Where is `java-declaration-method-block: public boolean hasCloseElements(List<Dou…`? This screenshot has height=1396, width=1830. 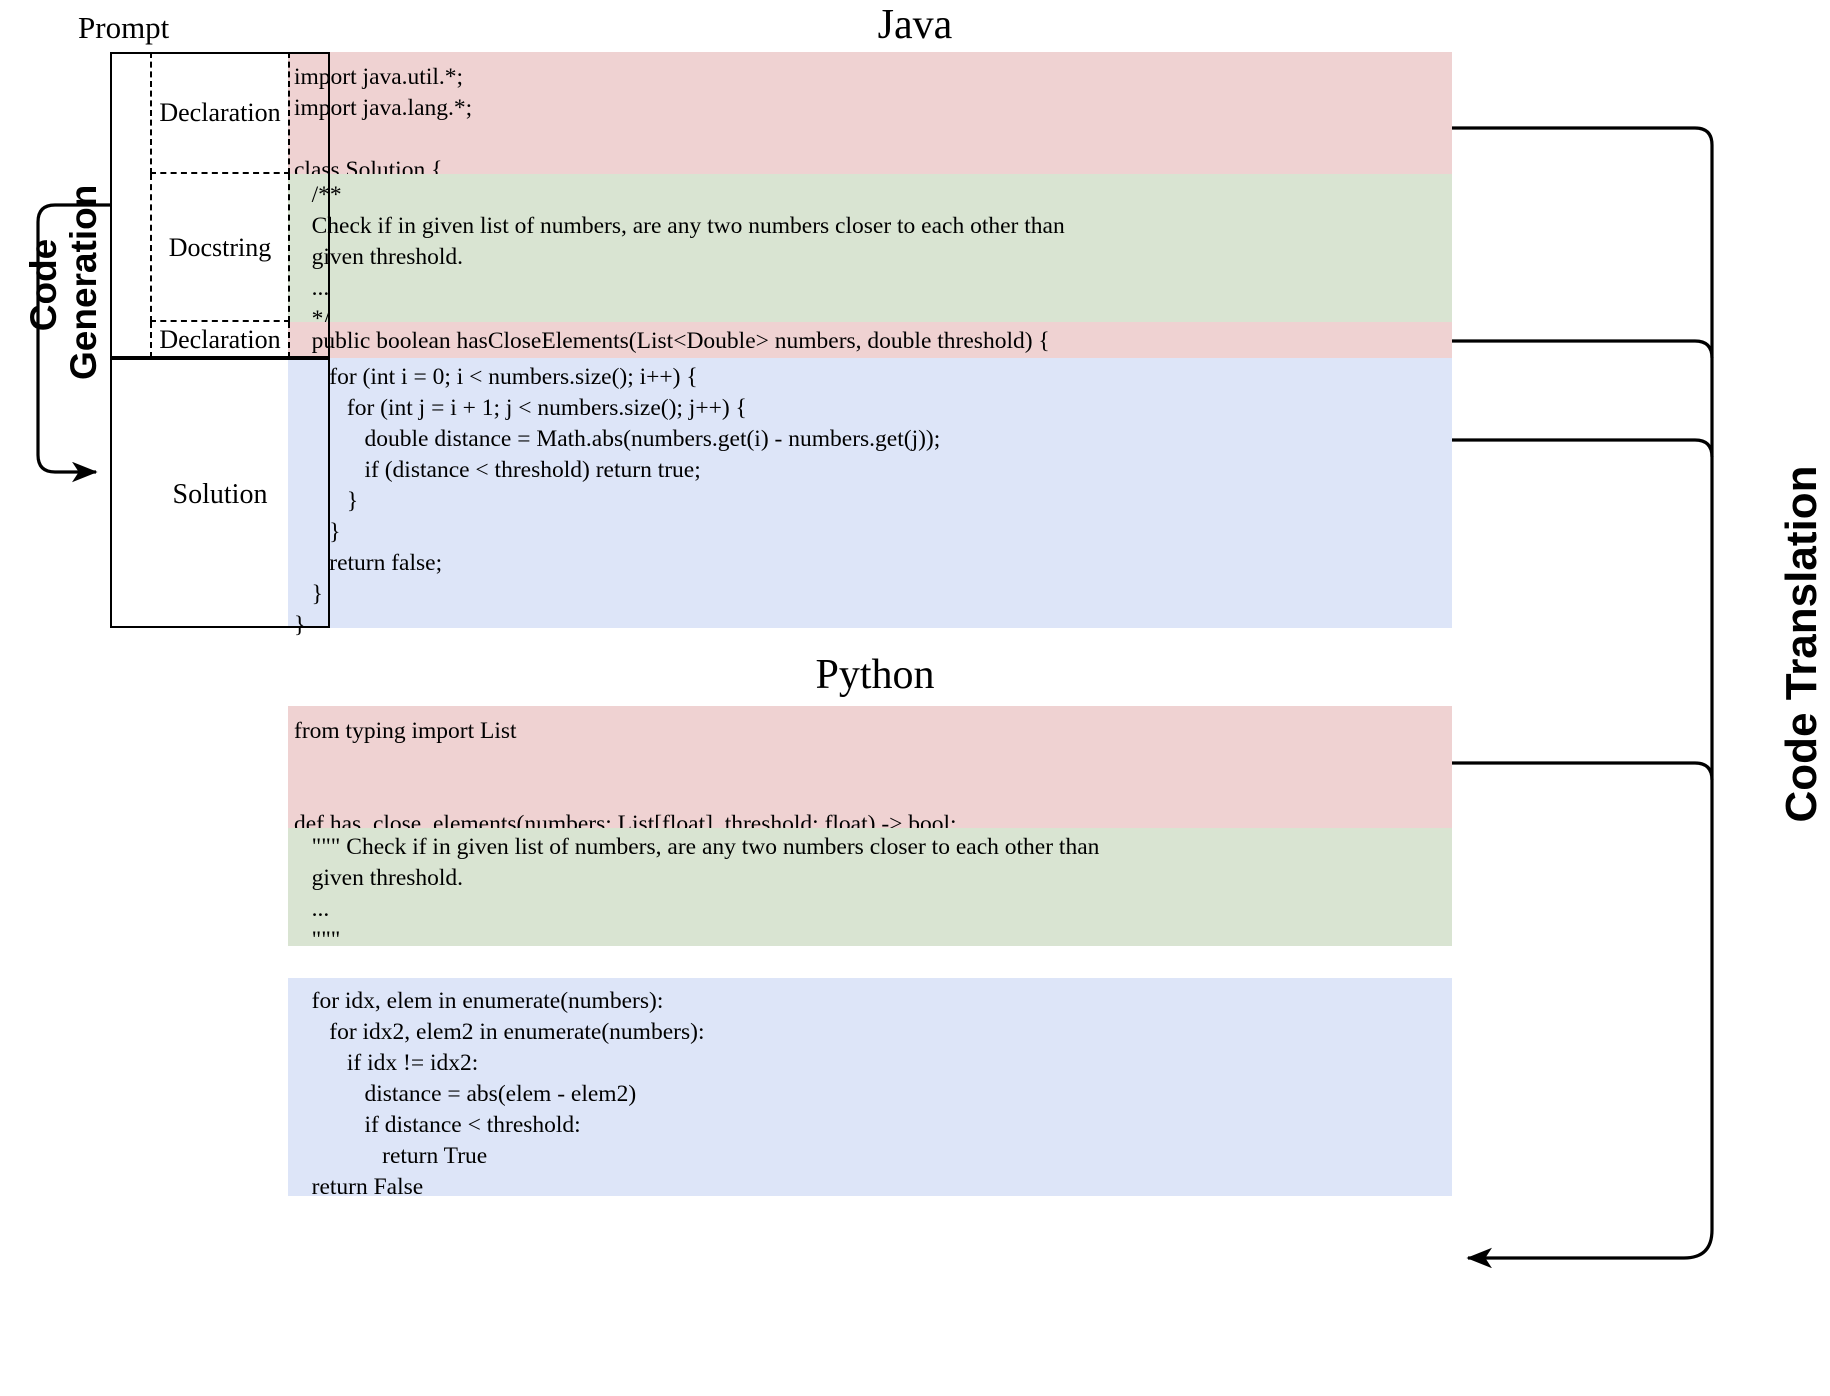 java-declaration-method-block: public boolean hasCloseElements(List<Dou… is located at coordinates (870, 340).